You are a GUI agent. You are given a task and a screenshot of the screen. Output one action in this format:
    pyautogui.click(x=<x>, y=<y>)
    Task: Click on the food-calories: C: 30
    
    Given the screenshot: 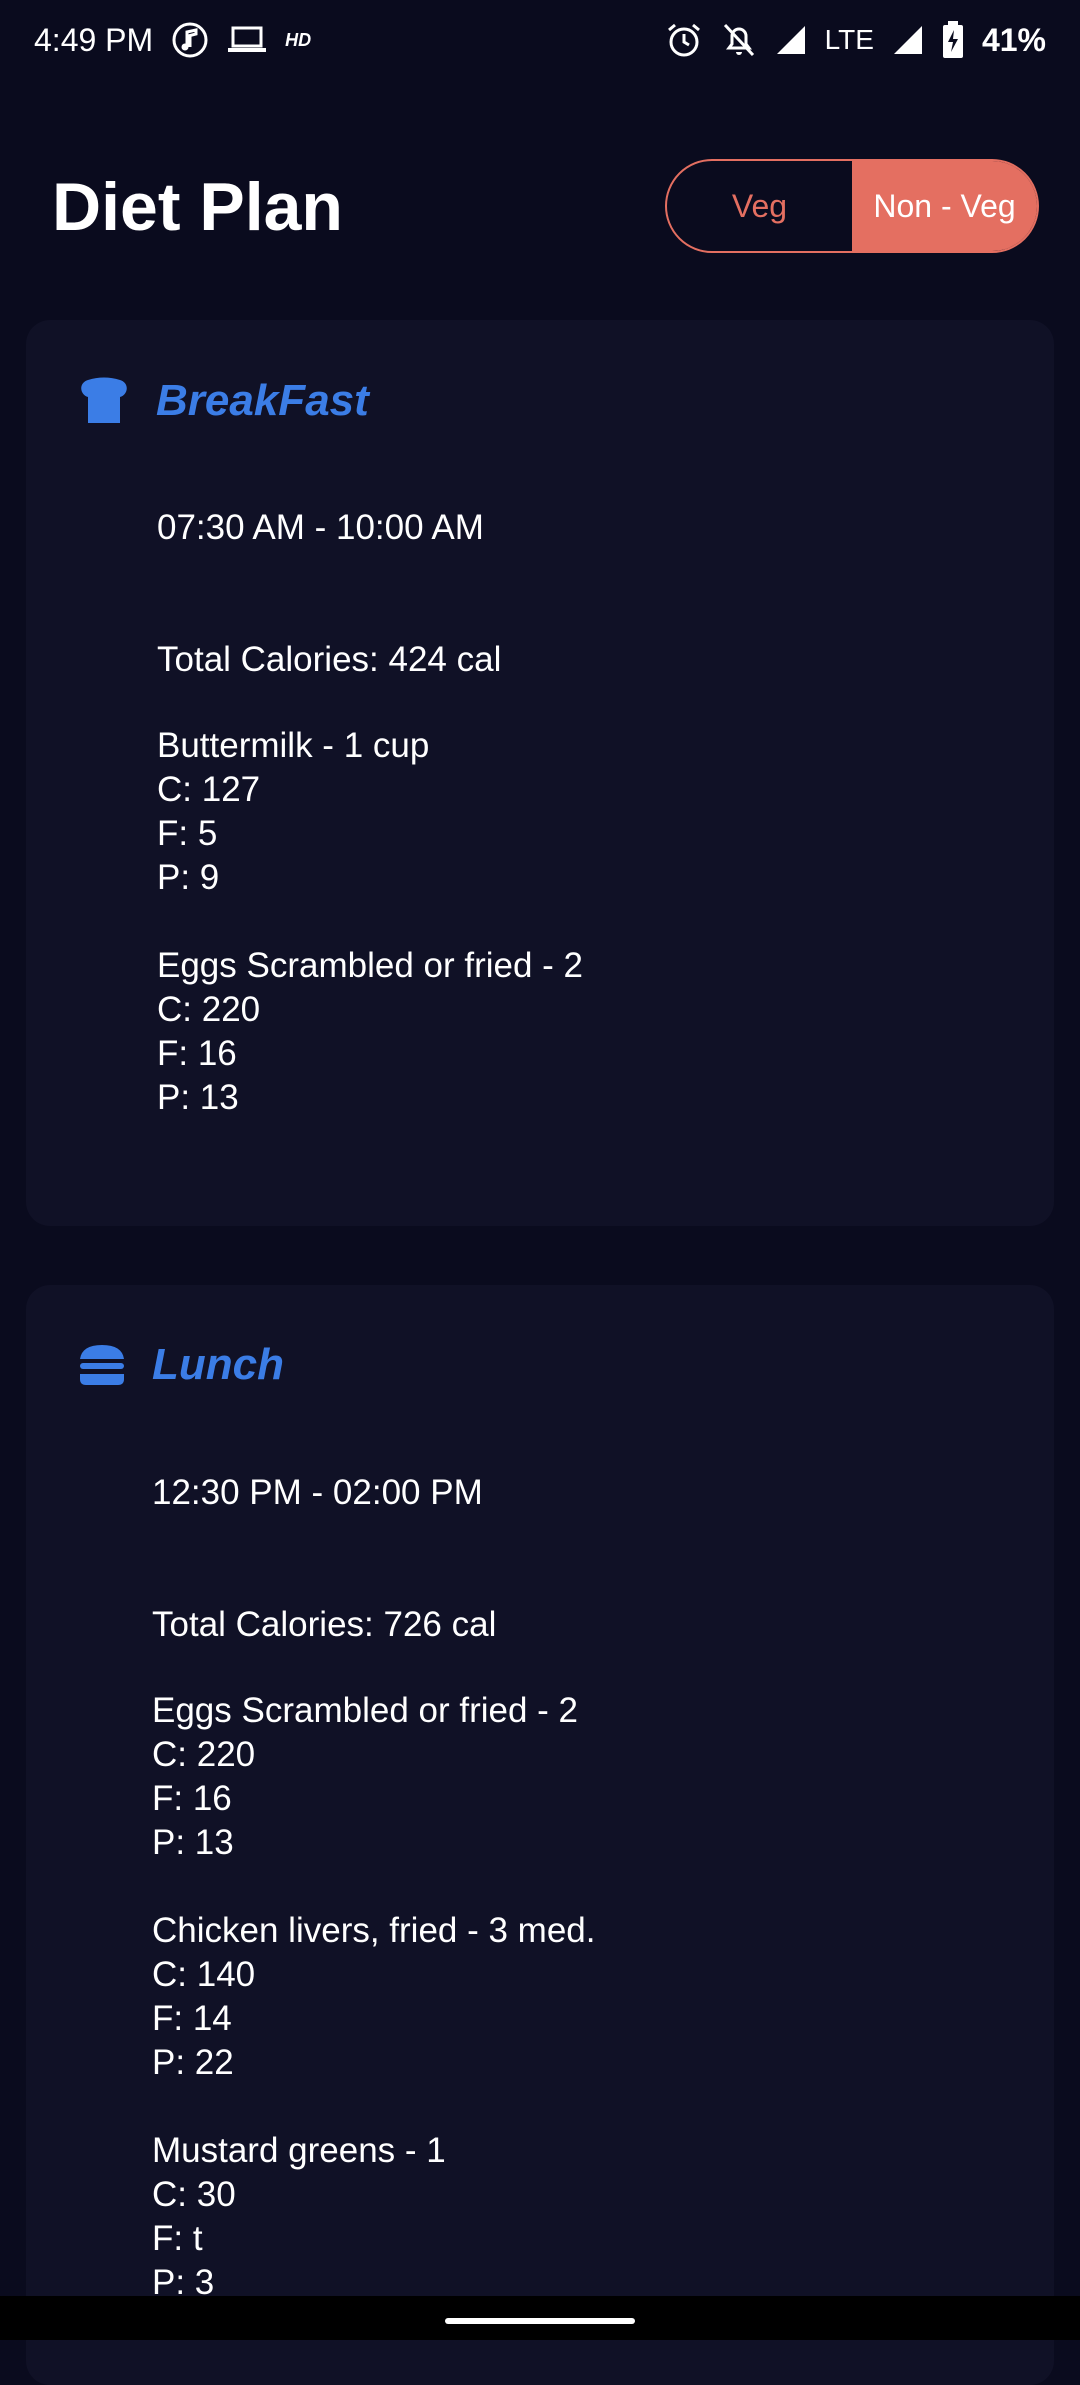 What is the action you would take?
    pyautogui.click(x=194, y=2194)
    